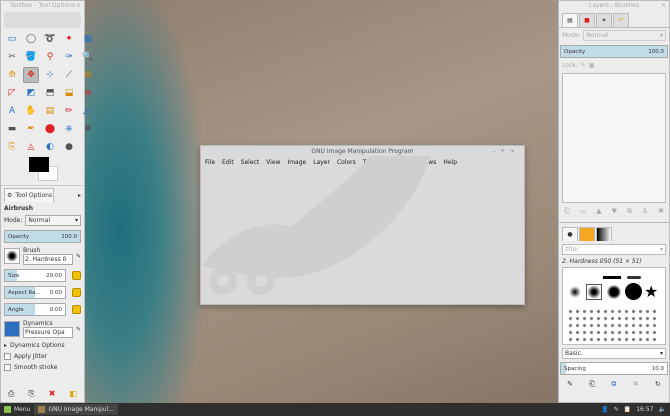 Image resolution: width=670 pixels, height=416 pixels. I want to click on tool-button: ✖, so click(88, 129).